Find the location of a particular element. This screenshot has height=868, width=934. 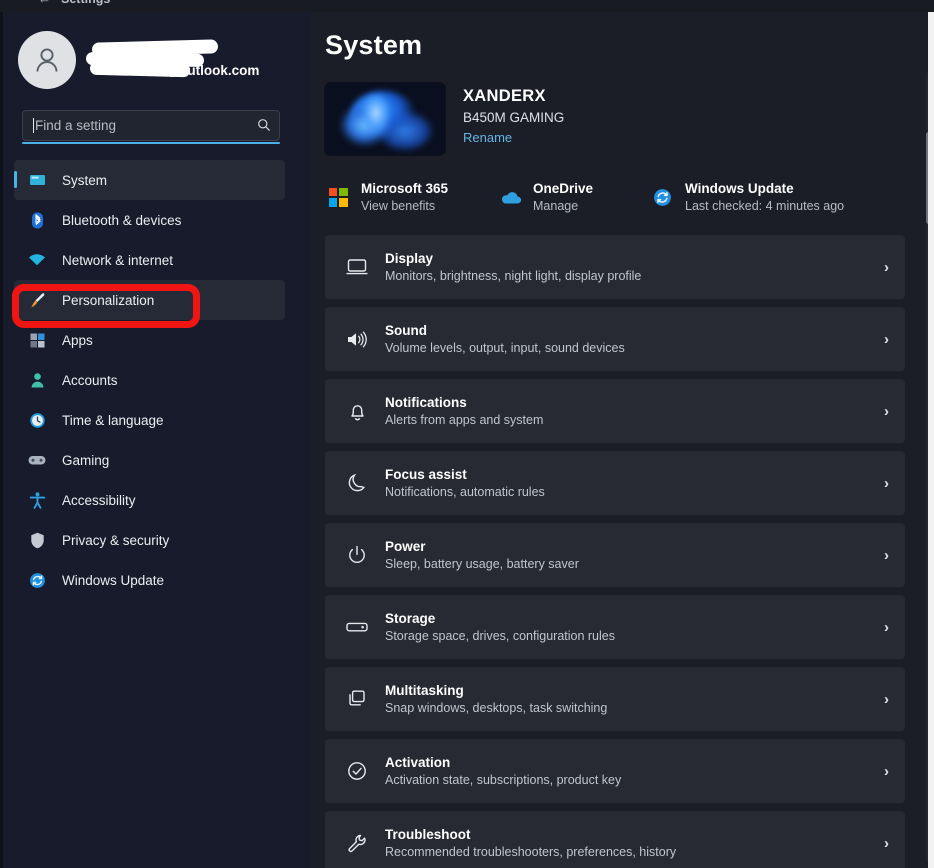

speaker-icon is located at coordinates (357, 339).